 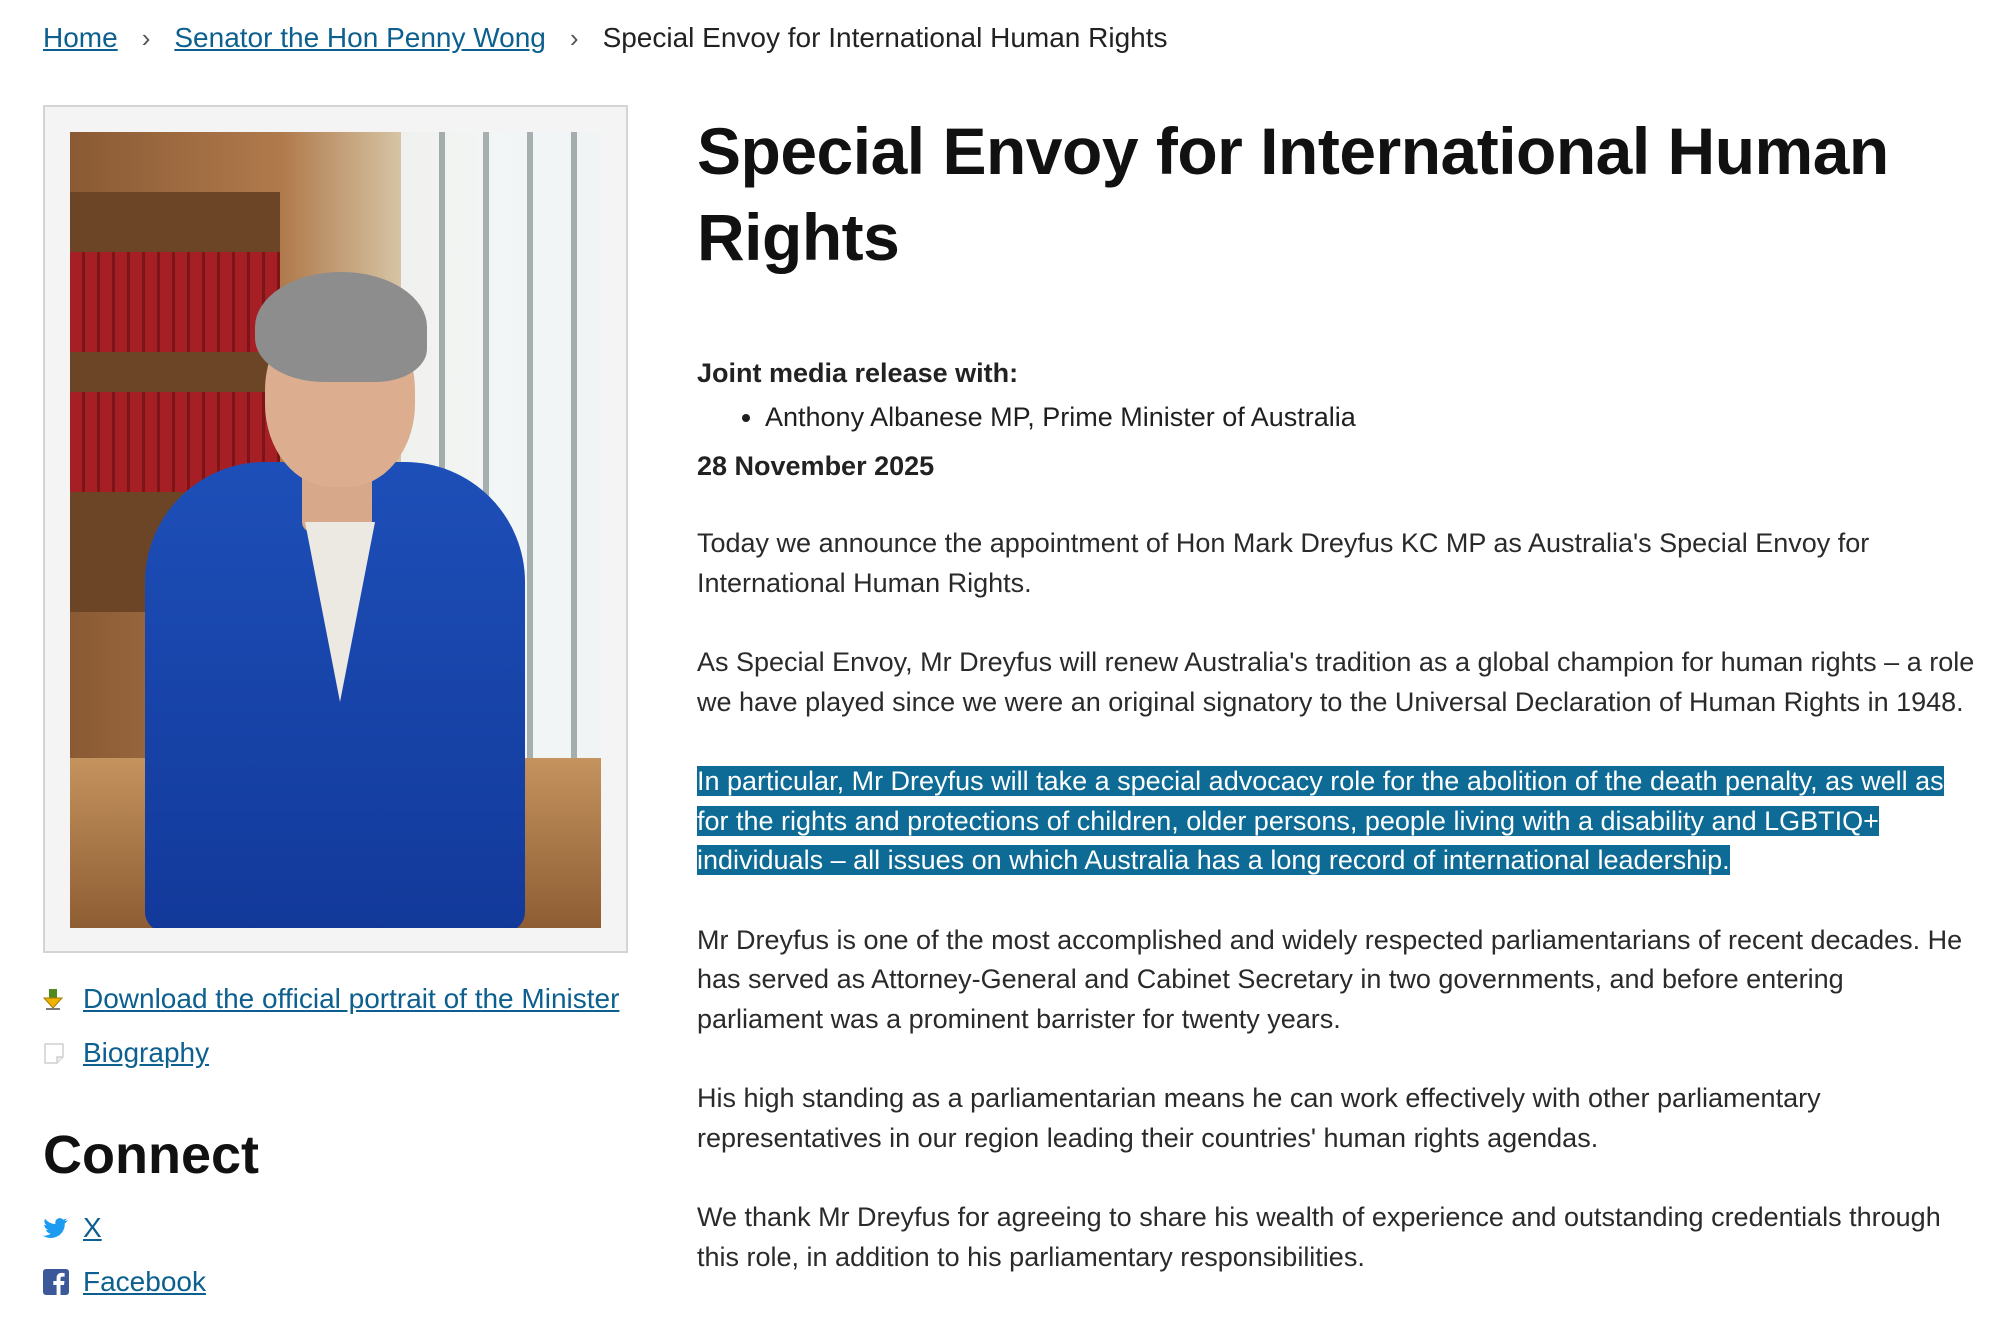 I want to click on social-x-link: X, so click(x=92, y=1228).